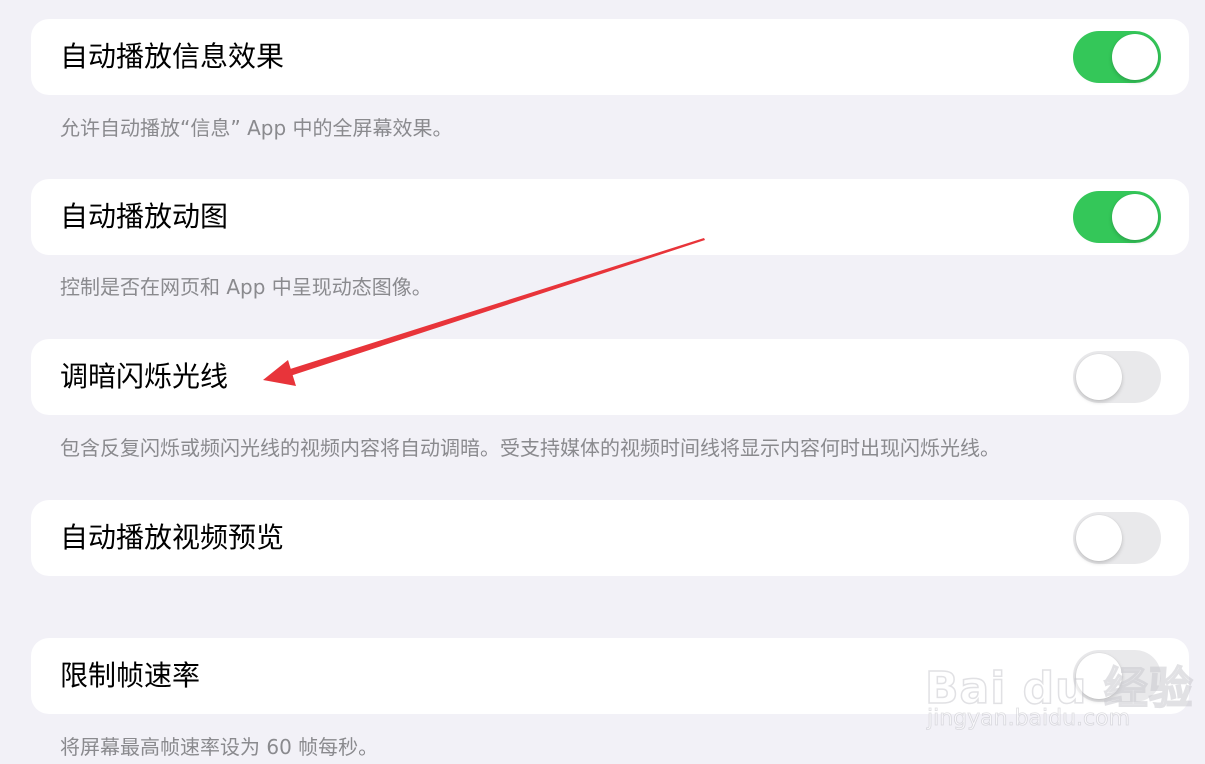  I want to click on dim-flashing-lights-toggle, so click(1117, 377).